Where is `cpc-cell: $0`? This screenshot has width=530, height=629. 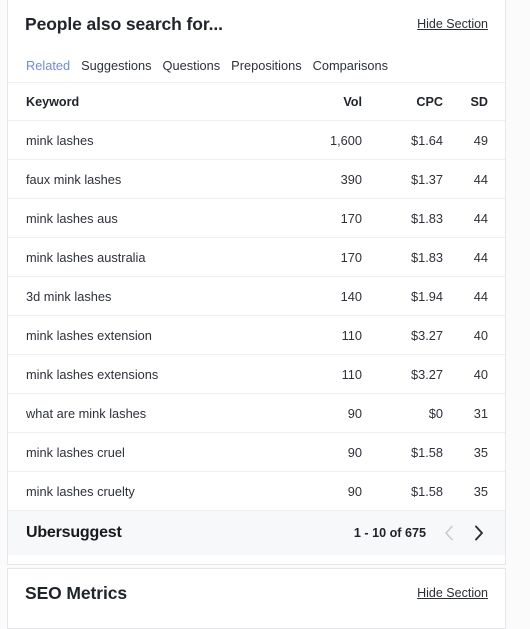 cpc-cell: $0 is located at coordinates (402, 413).